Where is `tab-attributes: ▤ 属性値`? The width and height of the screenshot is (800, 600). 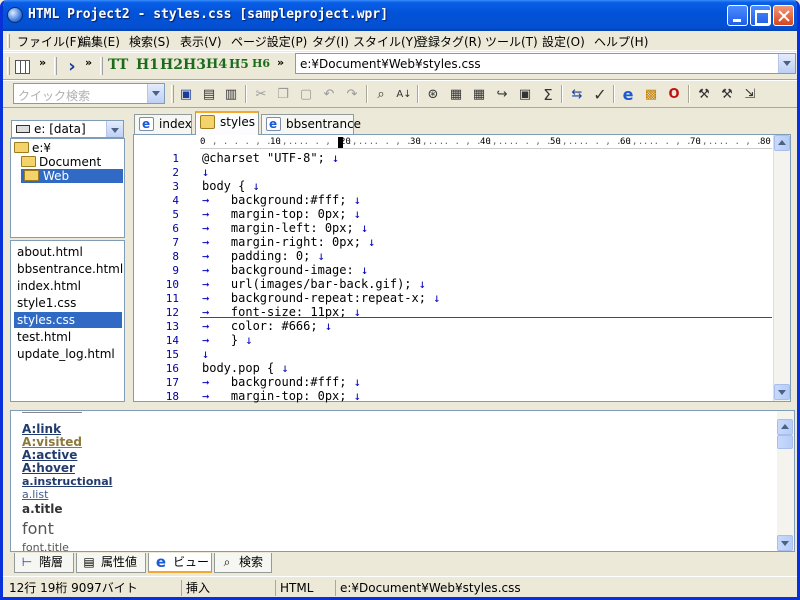 tab-attributes: ▤ 属性値 is located at coordinates (111, 563).